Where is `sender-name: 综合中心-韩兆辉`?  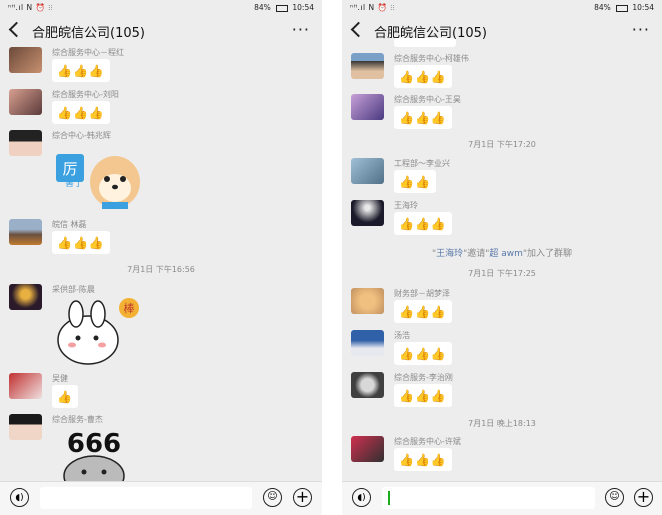
sender-name: 综合中心-韩兆辉 is located at coordinates (81, 135).